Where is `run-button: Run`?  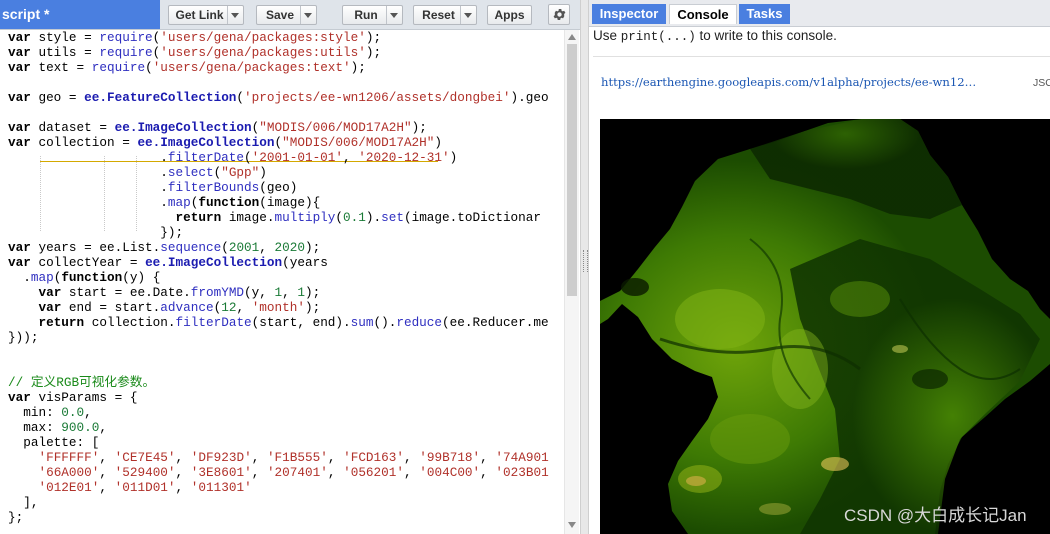 run-button: Run is located at coordinates (372, 15).